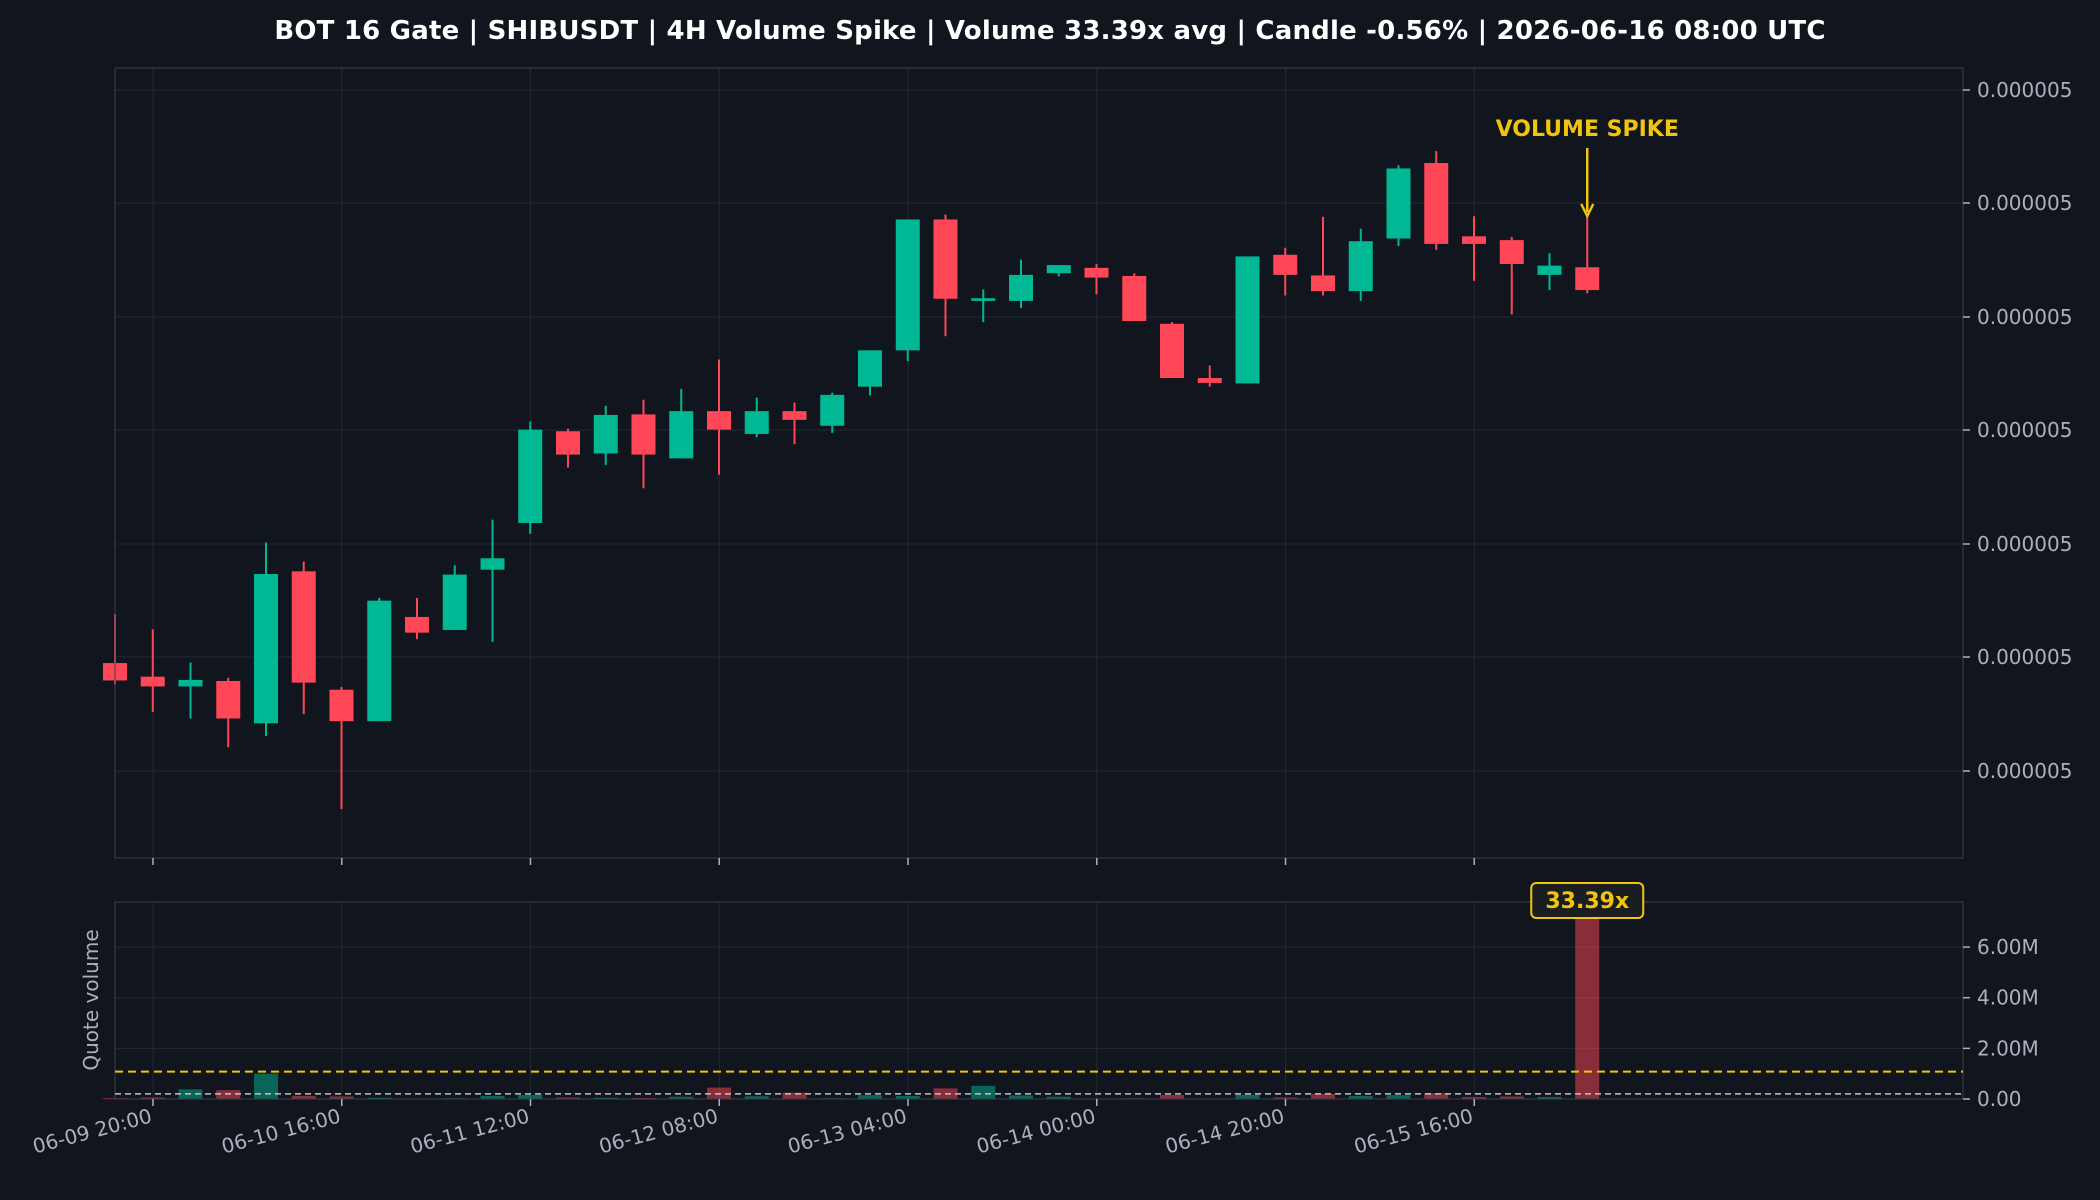 The height and width of the screenshot is (1200, 2100). Describe the element at coordinates (1036, 1131) in the screenshot. I see `x-tick-label: 06-14 00:00` at that location.